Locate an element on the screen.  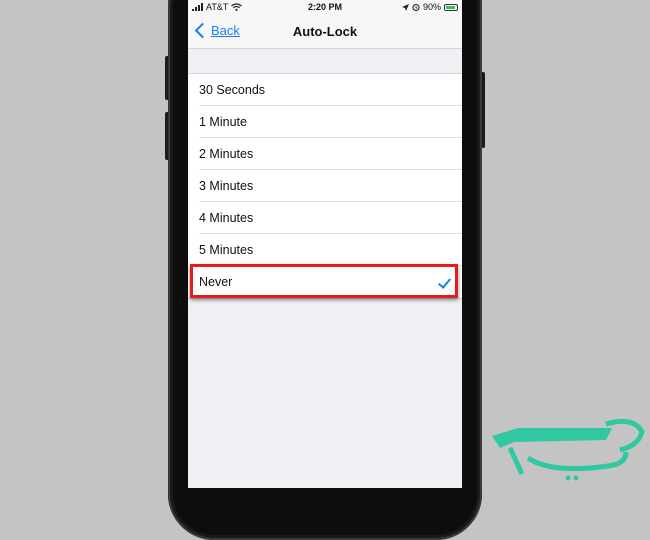
option-label: 30 Seconds is located at coordinates (232, 90).